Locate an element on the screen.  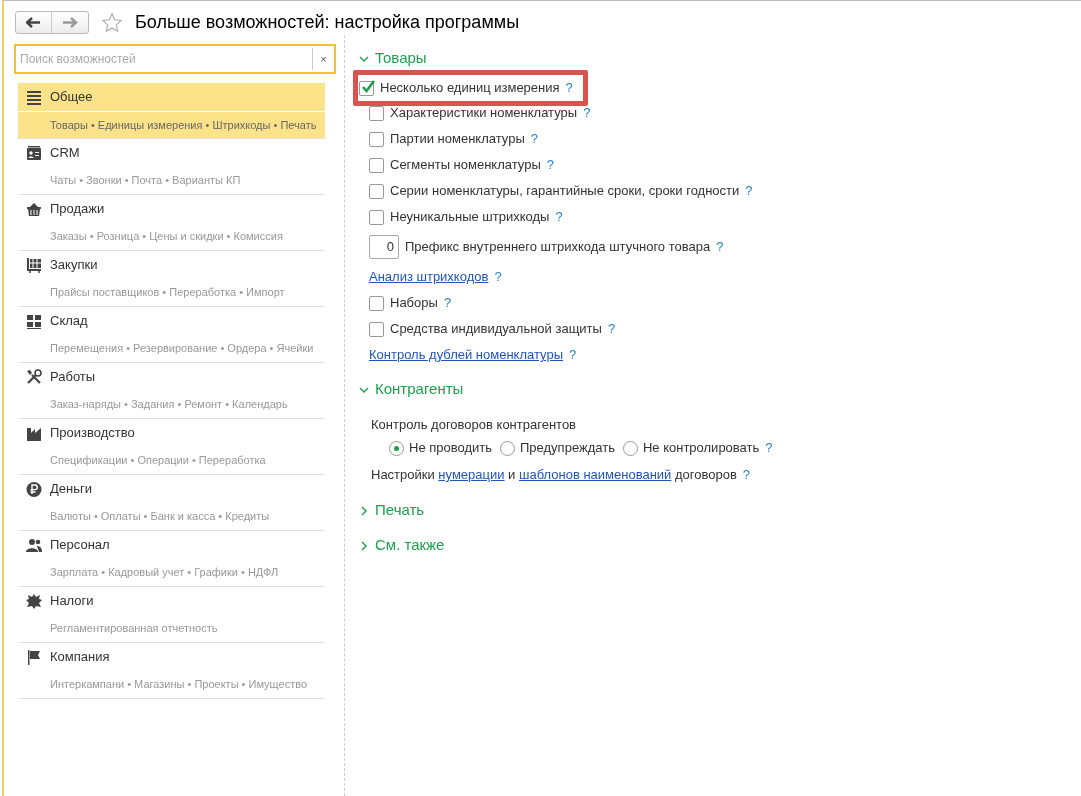
sidebar-item: Закупки is located at coordinates (171, 265).